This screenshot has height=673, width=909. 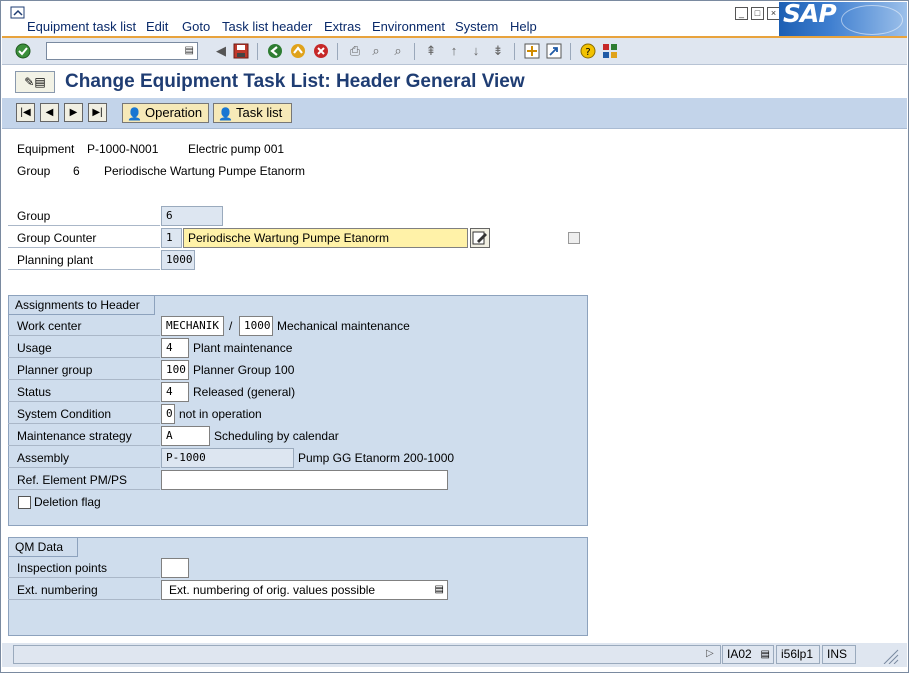 I want to click on maintenance-strategy-label: Maintenance strategy, so click(x=84, y=436).